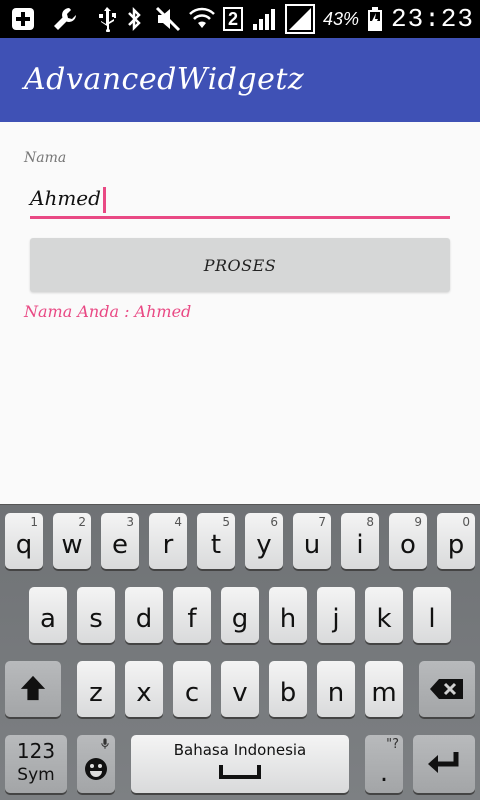  What do you see at coordinates (456, 541) in the screenshot?
I see `key-p: 0p` at bounding box center [456, 541].